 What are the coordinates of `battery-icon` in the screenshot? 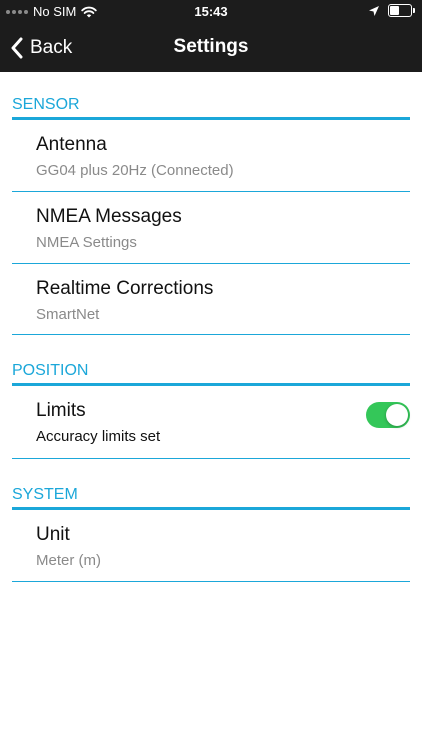 It's located at (401, 10).